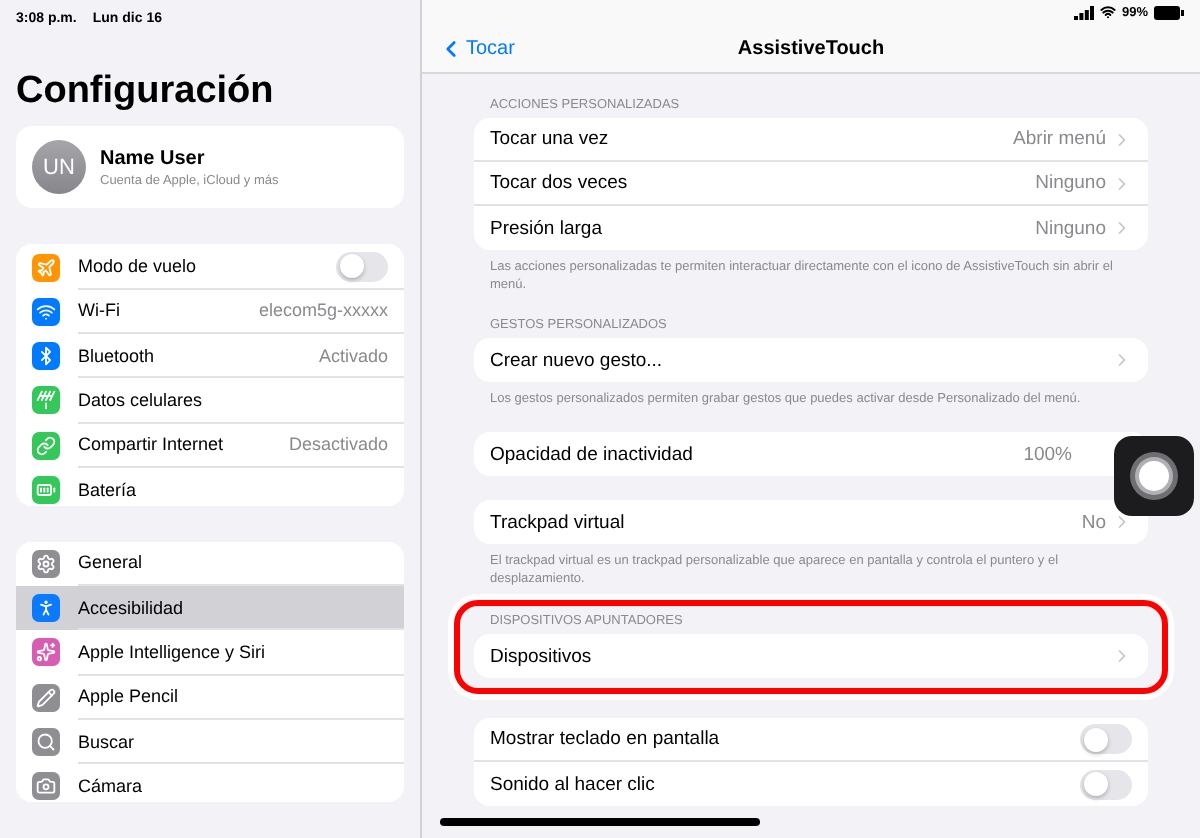 Image resolution: width=1200 pixels, height=838 pixels. What do you see at coordinates (1083, 12) in the screenshot?
I see `signal-icon` at bounding box center [1083, 12].